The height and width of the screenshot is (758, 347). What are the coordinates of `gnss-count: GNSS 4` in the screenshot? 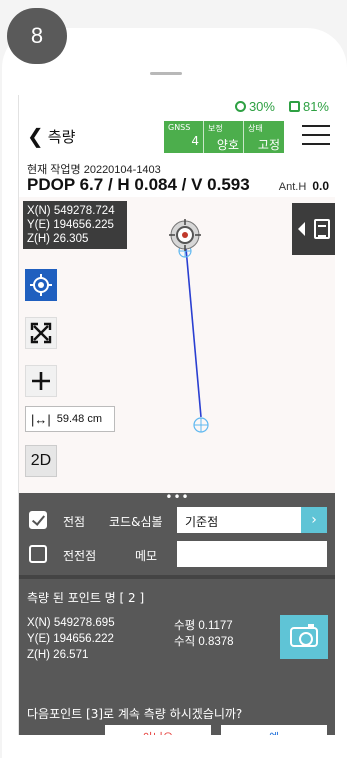 It's located at (184, 137).